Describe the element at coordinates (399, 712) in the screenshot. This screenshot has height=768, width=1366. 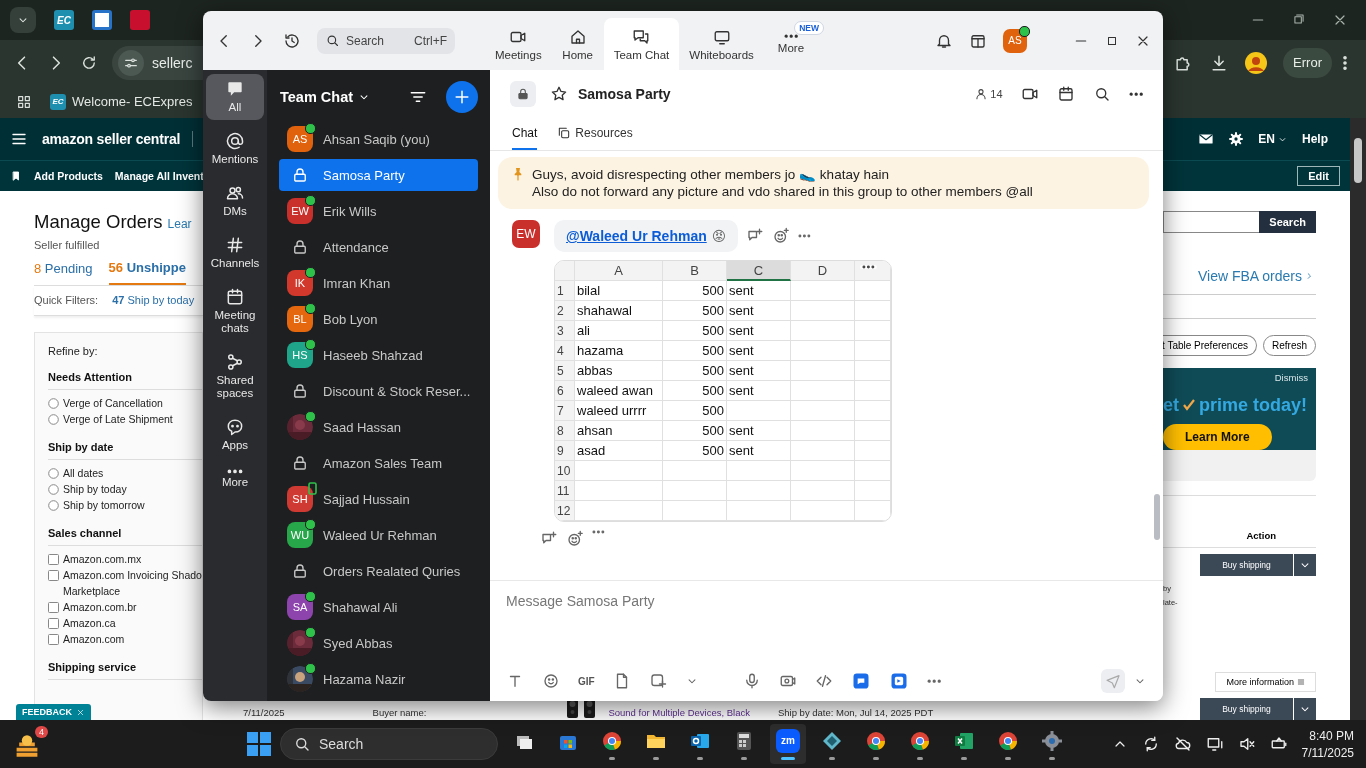
I see `buyer-label: Buyer name:` at that location.